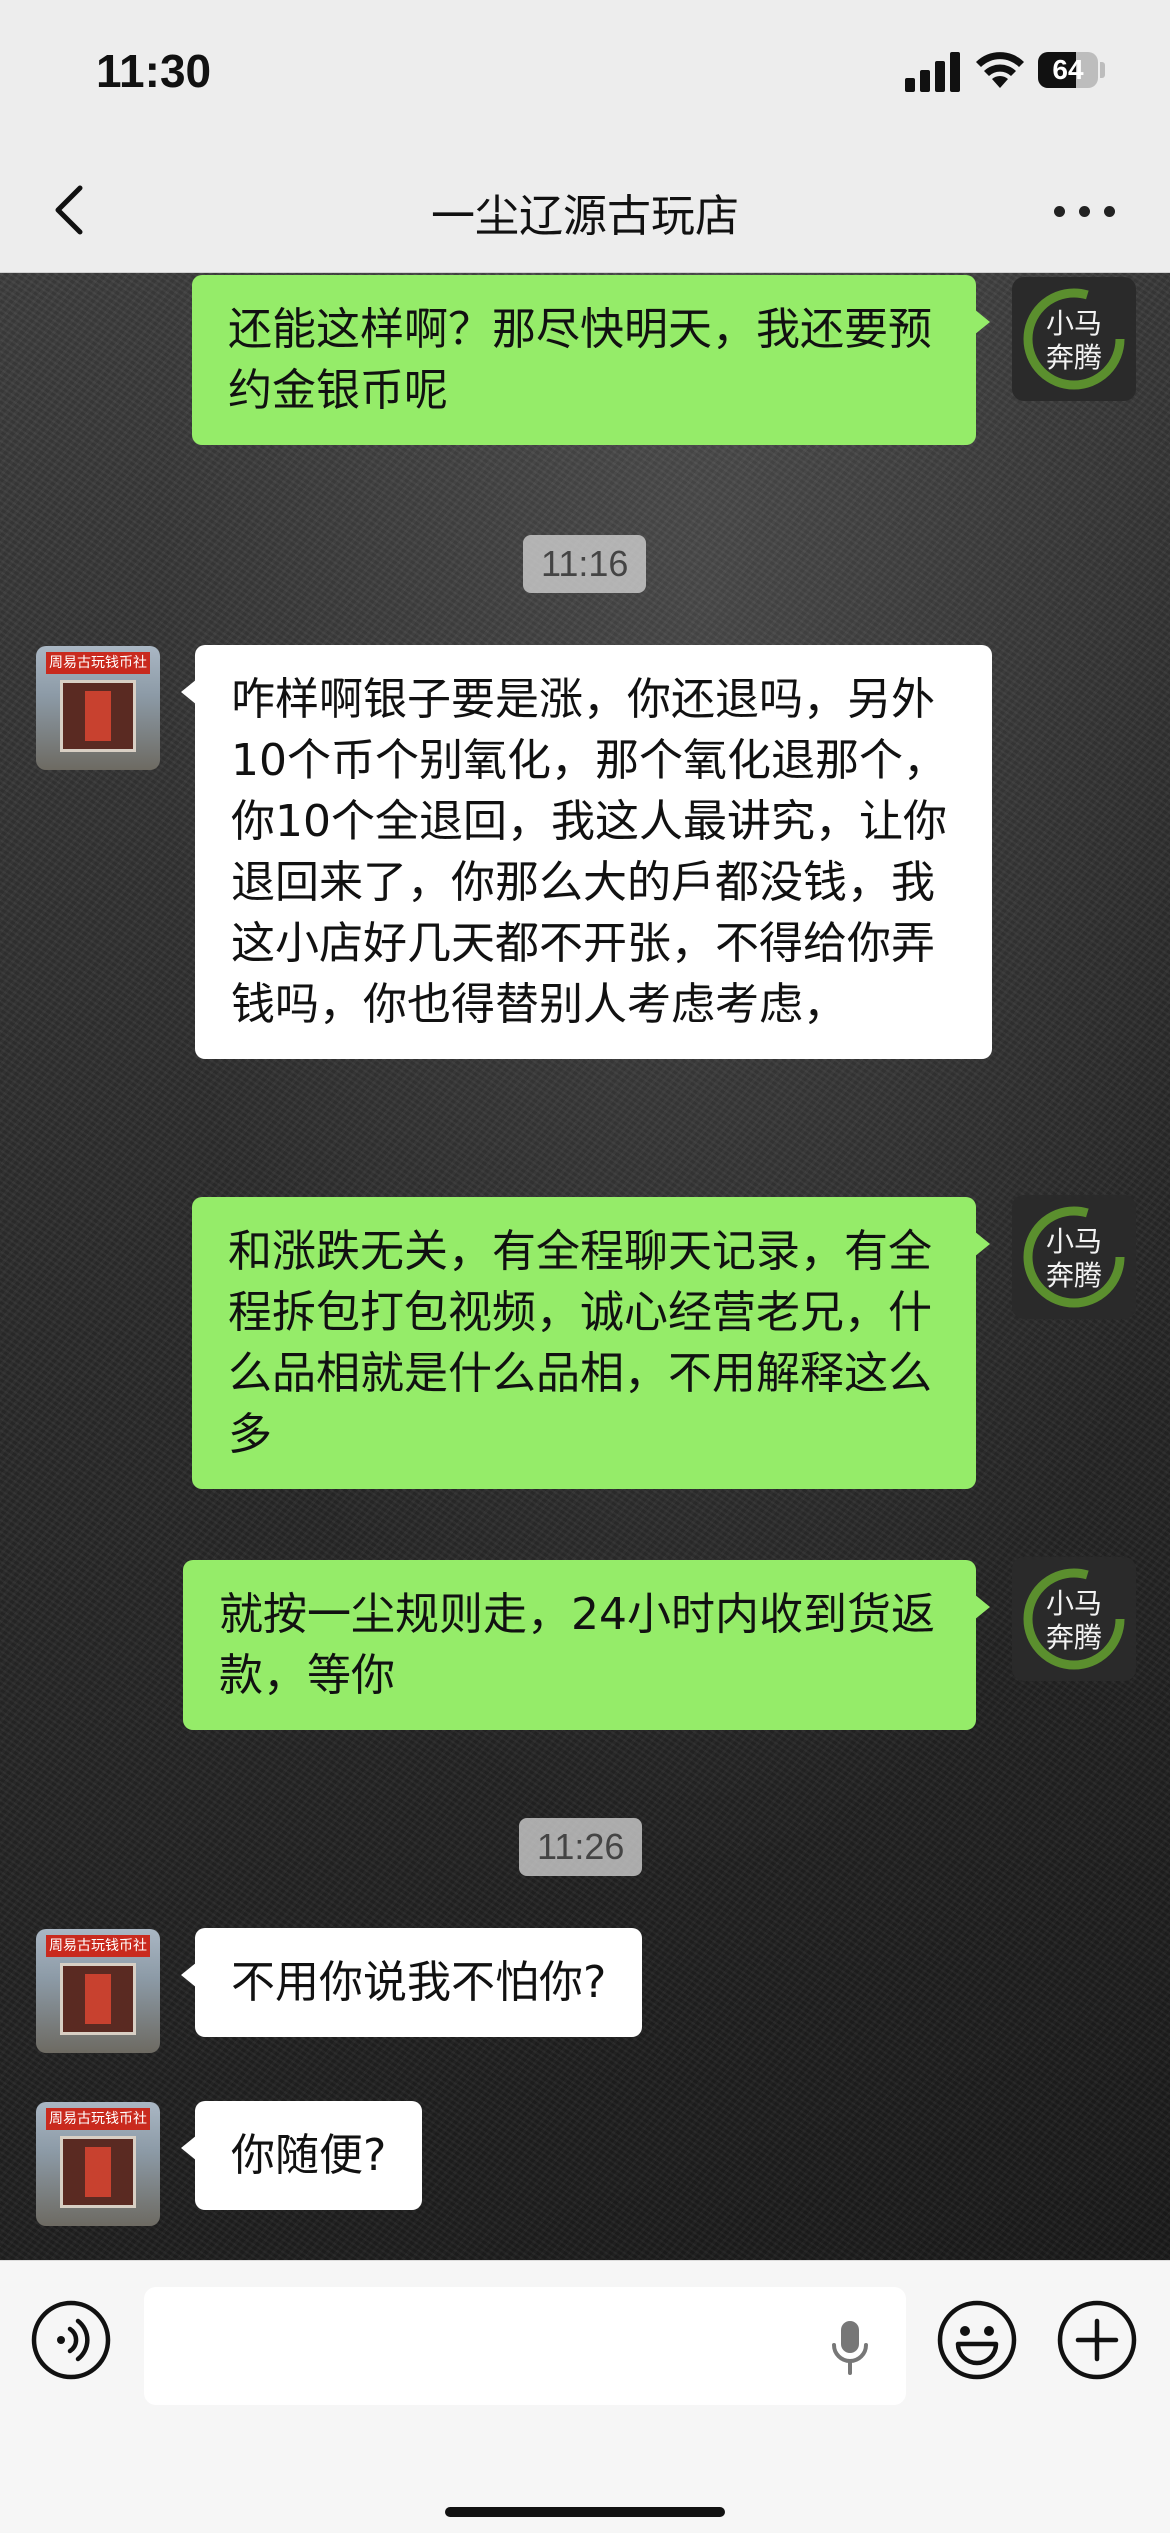 Image resolution: width=1170 pixels, height=2533 pixels. What do you see at coordinates (301, 2155) in the screenshot?
I see `incoming-message-bubble: 你随便?` at bounding box center [301, 2155].